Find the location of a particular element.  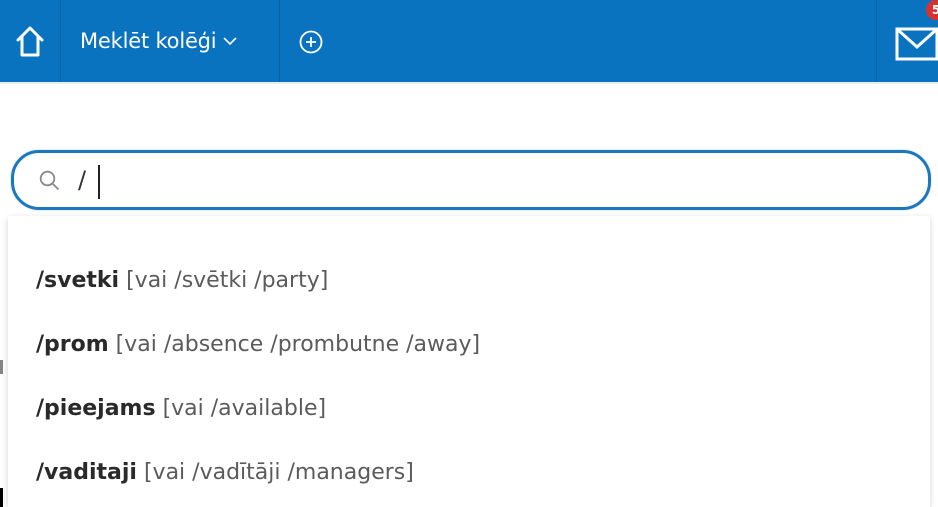

home-icon is located at coordinates (30, 41).